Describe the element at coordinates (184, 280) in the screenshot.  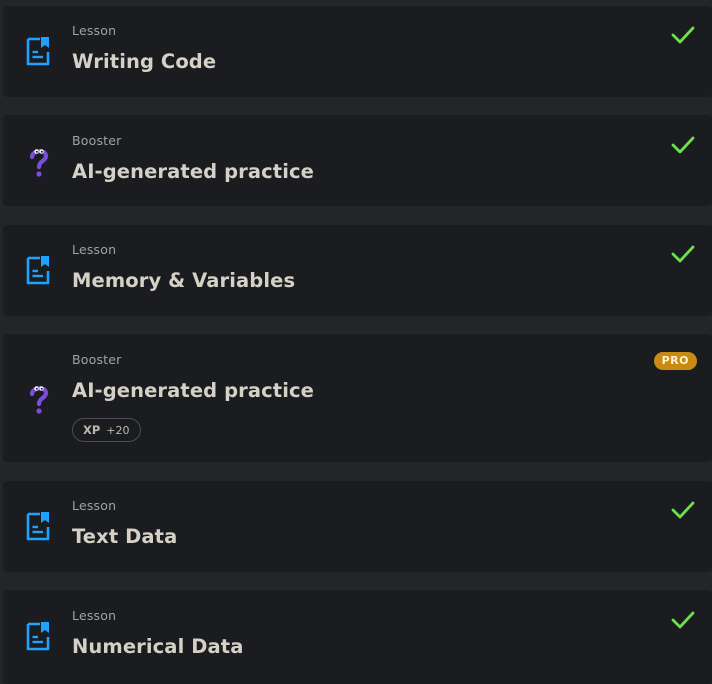
I see `item-title: Memory & Variables` at that location.